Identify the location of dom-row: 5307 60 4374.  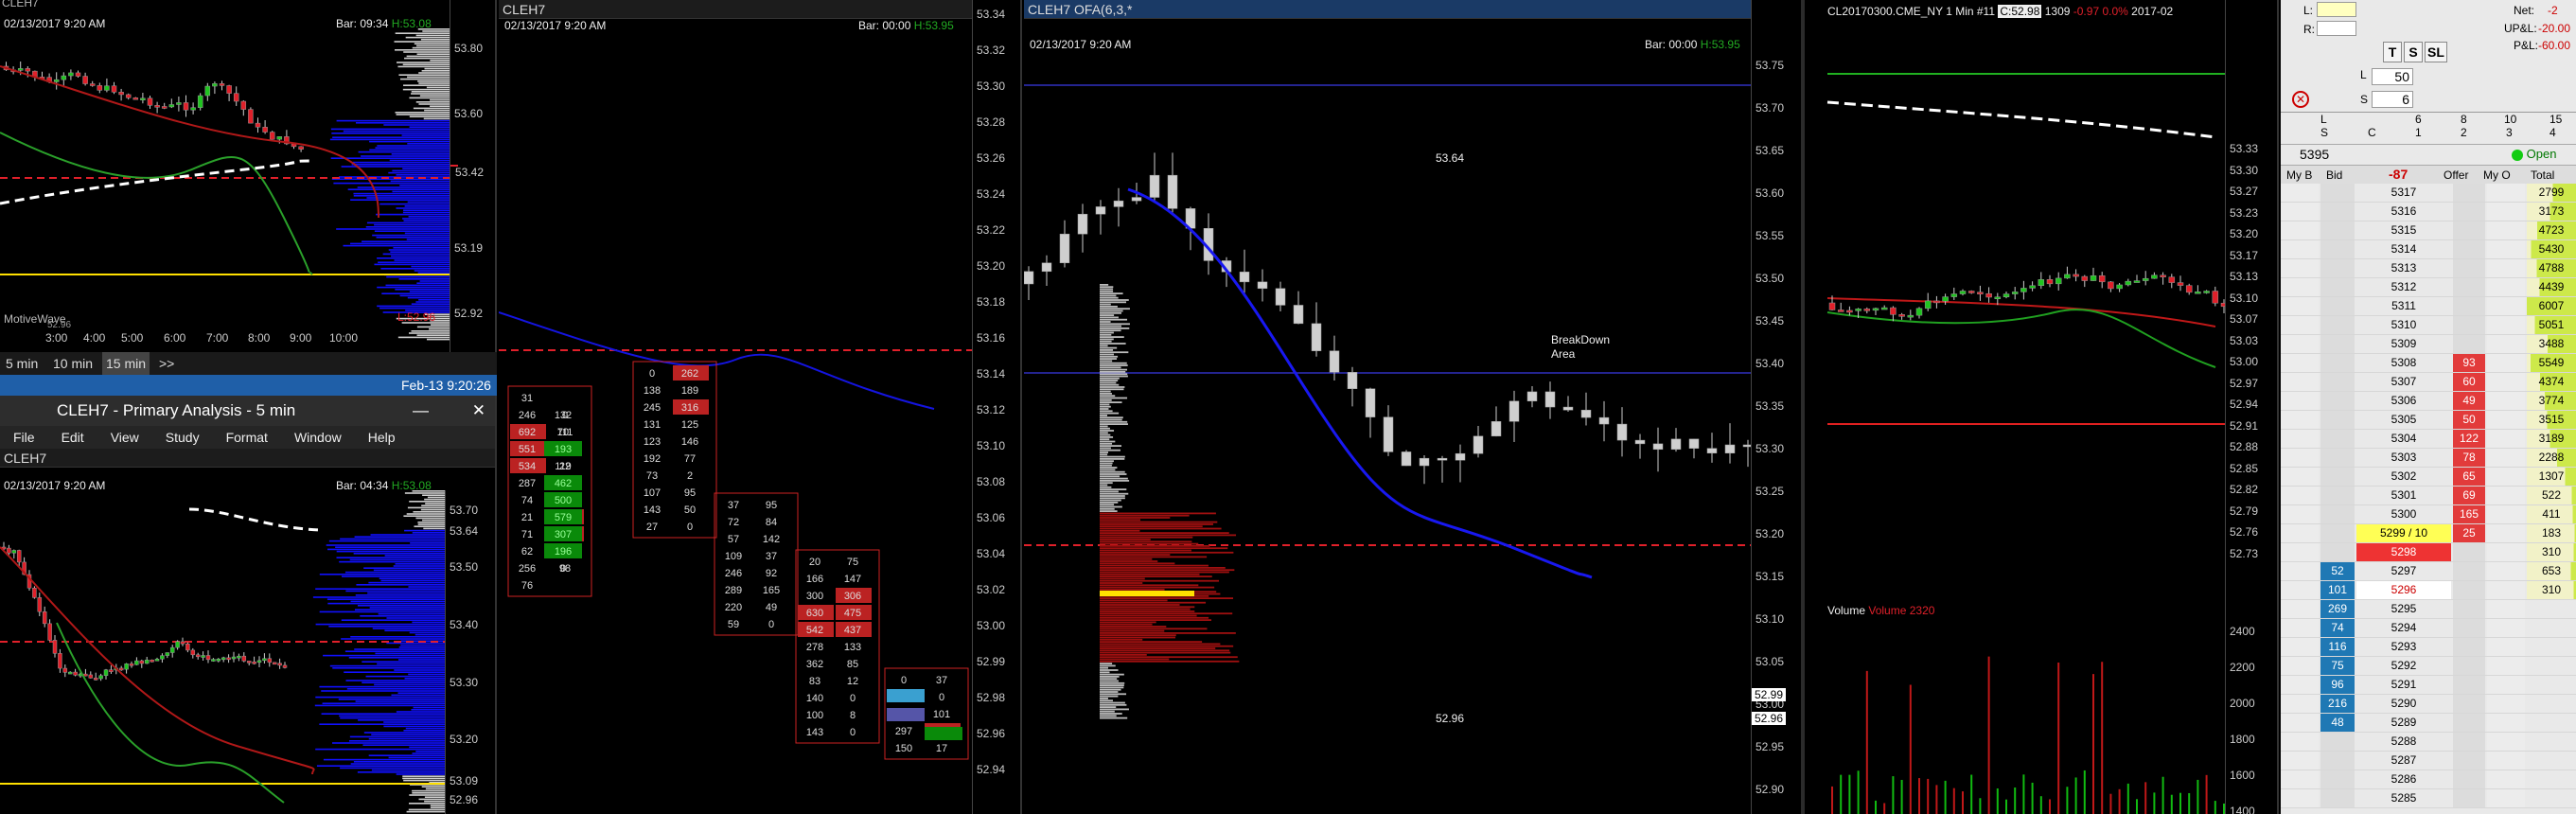
(2428, 382).